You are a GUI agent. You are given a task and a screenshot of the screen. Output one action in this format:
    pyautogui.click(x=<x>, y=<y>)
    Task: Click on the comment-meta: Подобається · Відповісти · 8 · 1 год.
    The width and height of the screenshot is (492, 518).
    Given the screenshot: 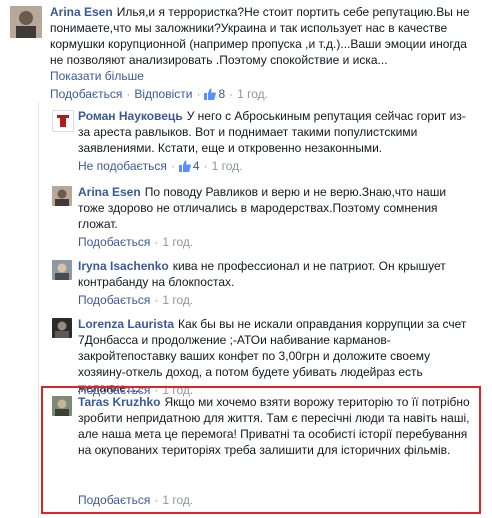 What is the action you would take?
    pyautogui.click(x=159, y=94)
    